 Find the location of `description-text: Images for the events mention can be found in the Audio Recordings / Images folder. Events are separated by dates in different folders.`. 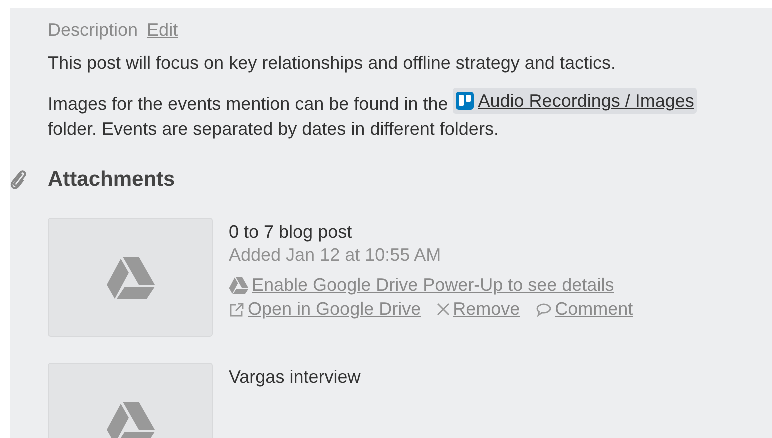

description-text: Images for the events mention can be found in the Audio Recordings / Images folder. Events are separated by dates in different folders. is located at coordinates (393, 115).